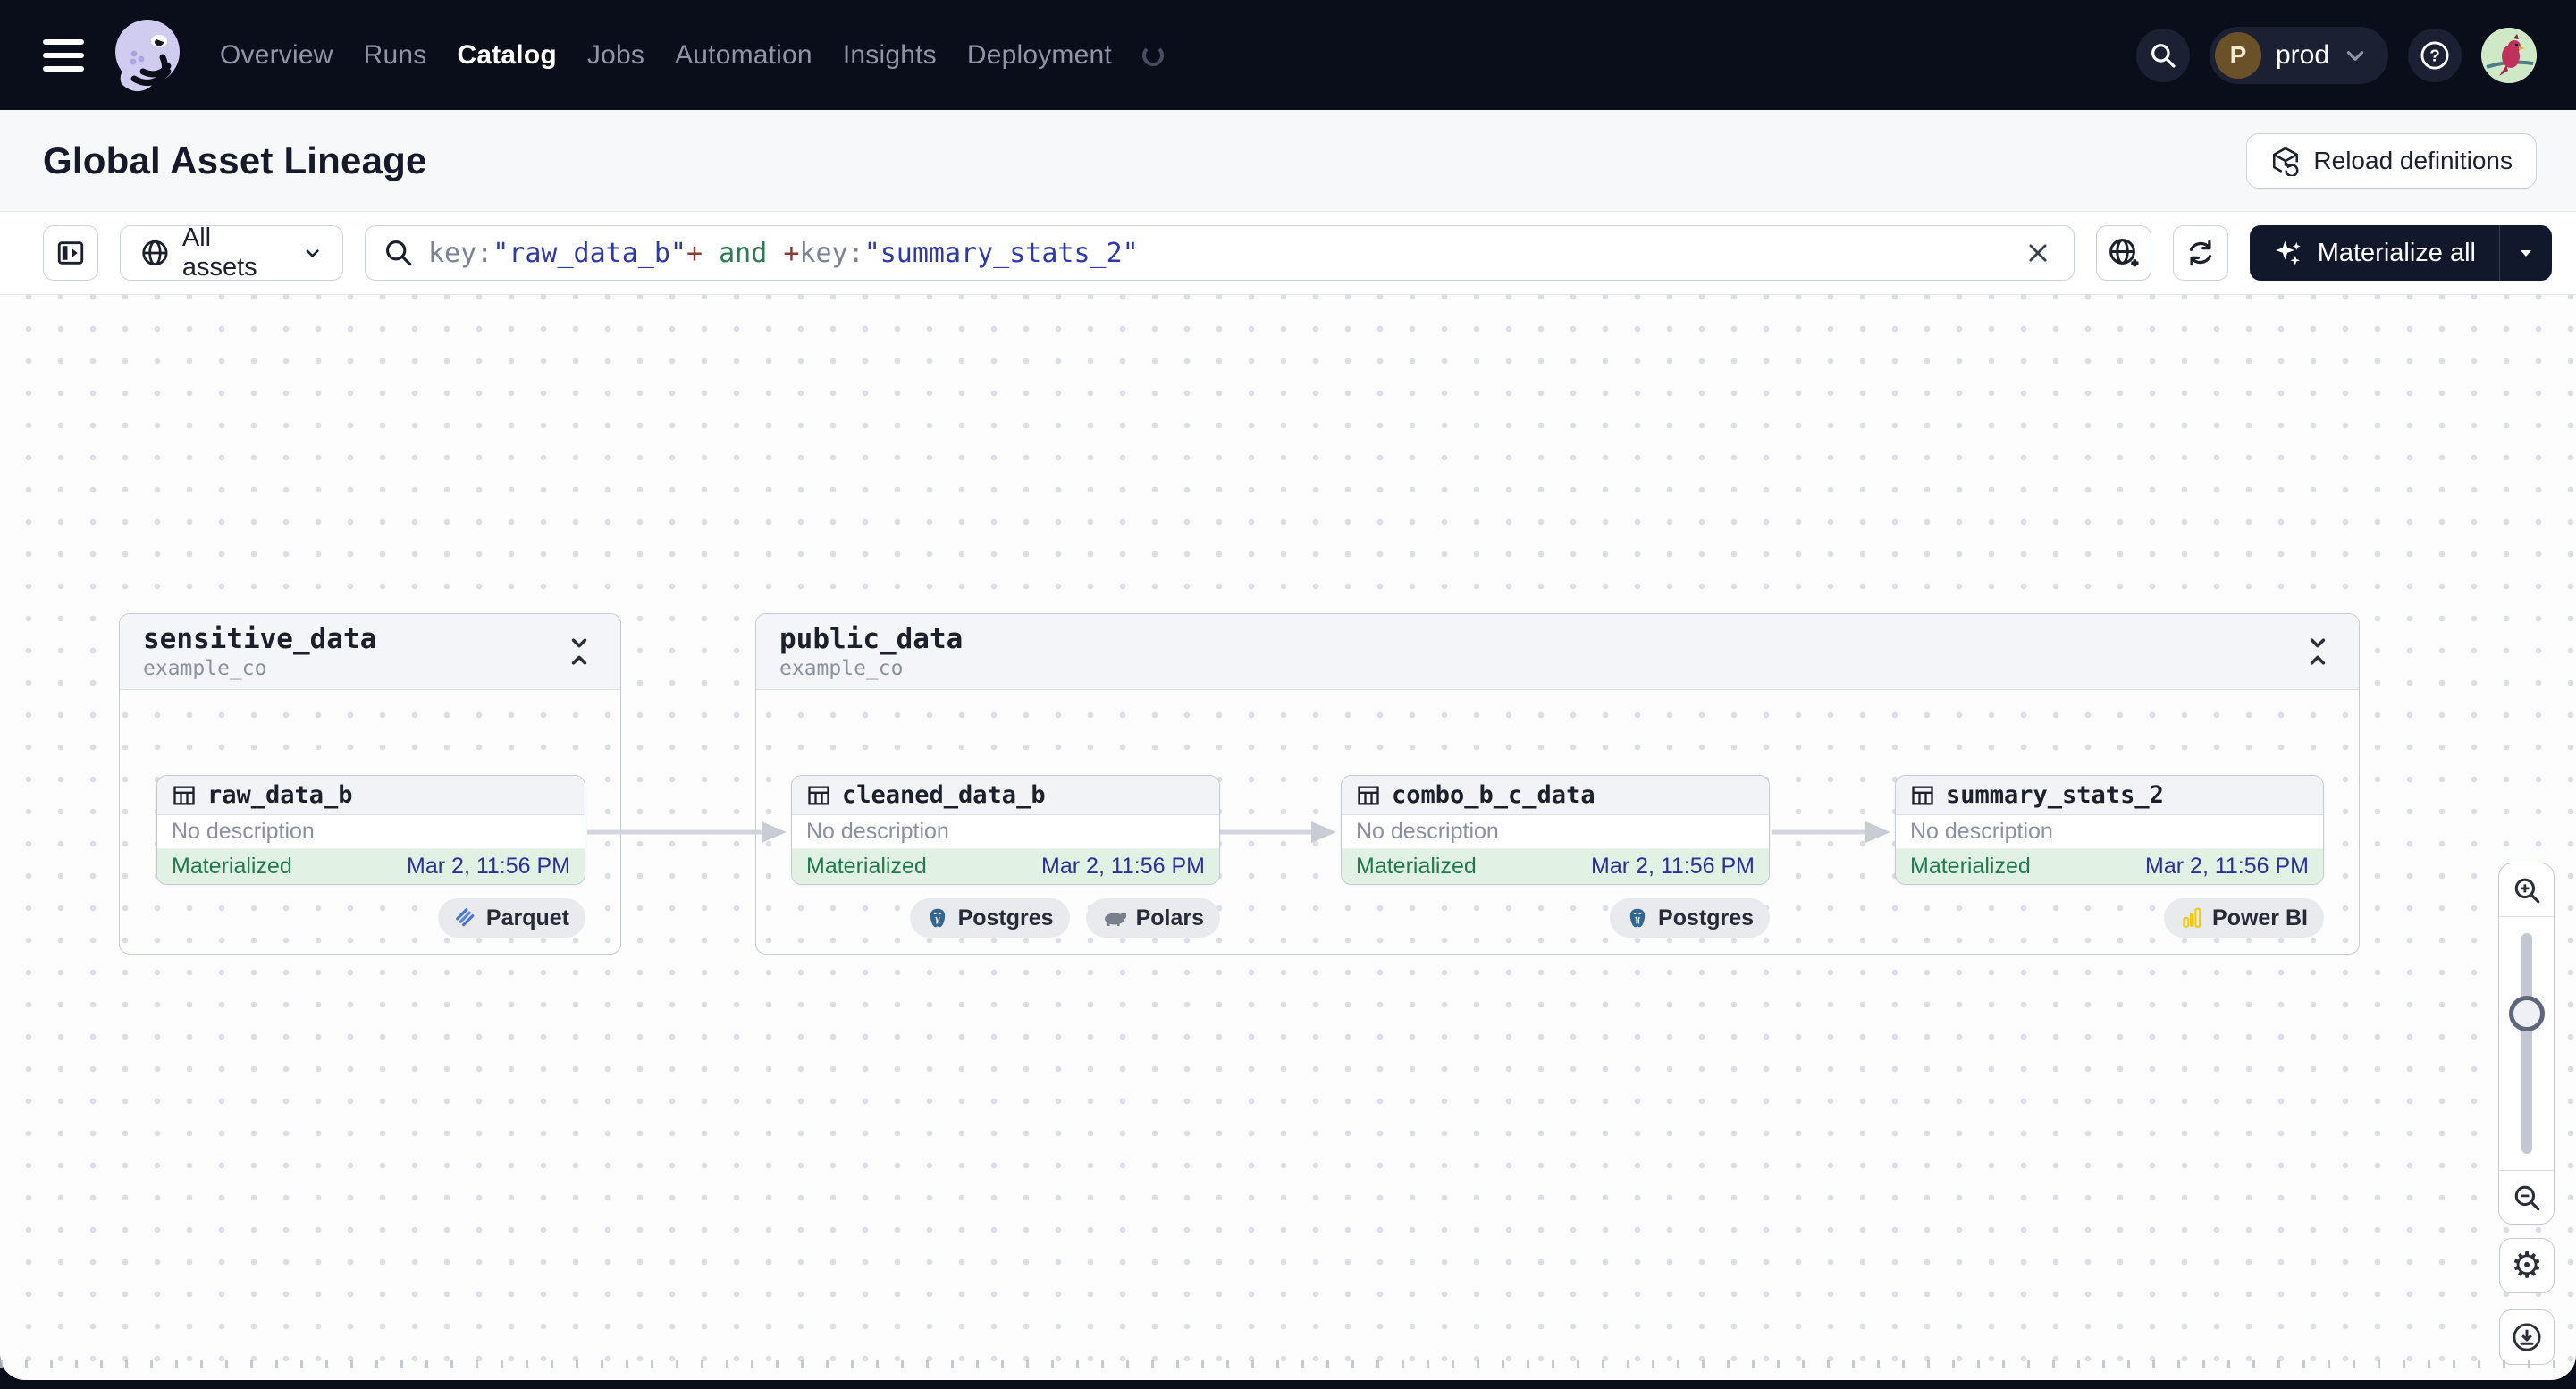  Describe the element at coordinates (465, 917) in the screenshot. I see `parquet-icon` at that location.